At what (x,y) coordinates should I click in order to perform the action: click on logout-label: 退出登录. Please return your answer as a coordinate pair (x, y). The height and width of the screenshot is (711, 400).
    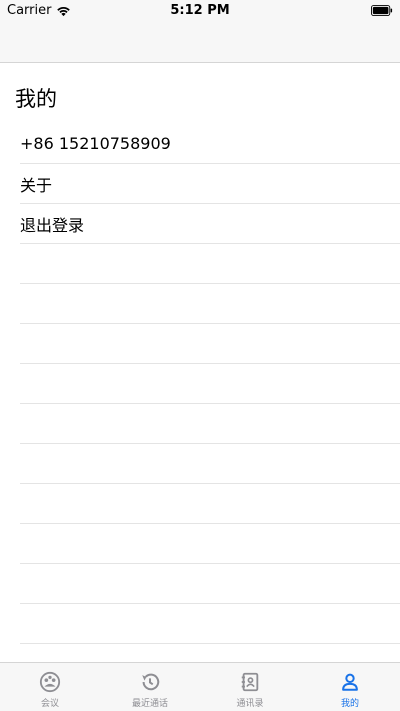
    Looking at the image, I should click on (52, 225).